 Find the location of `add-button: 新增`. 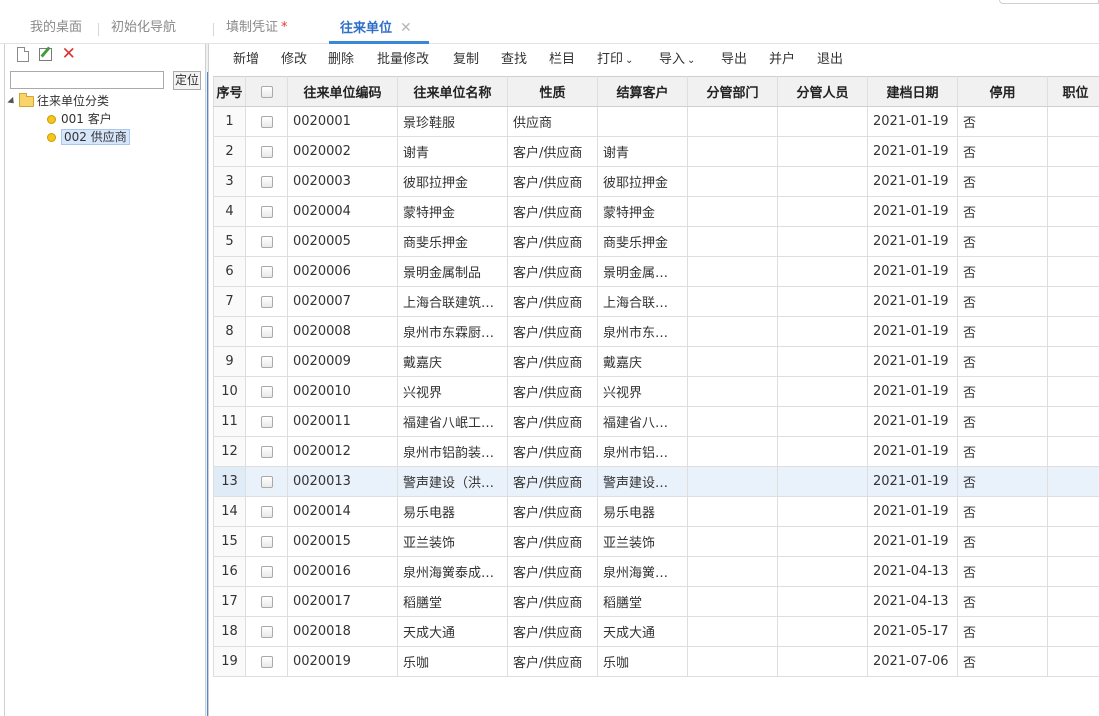

add-button: 新增 is located at coordinates (246, 60).